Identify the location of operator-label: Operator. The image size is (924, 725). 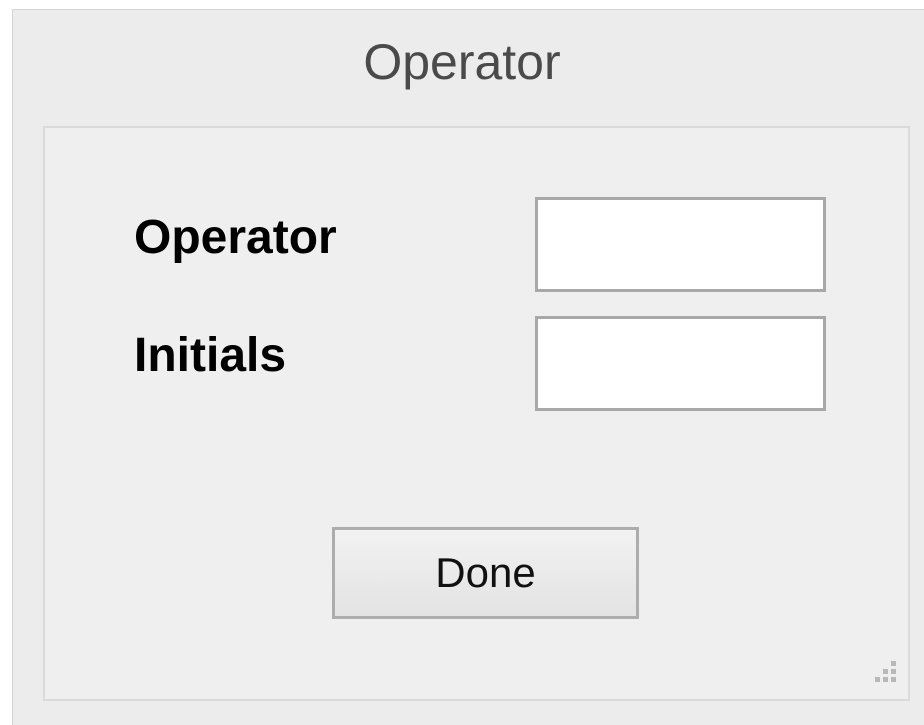
(235, 237).